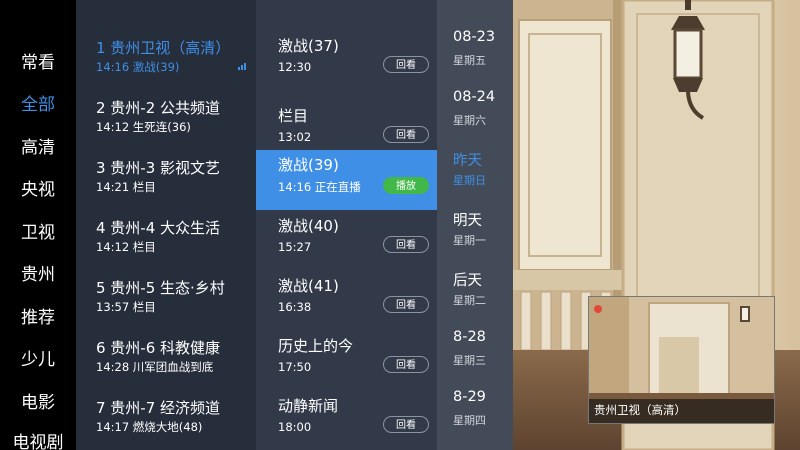  I want to click on program-title: 动静新闻, so click(308, 406).